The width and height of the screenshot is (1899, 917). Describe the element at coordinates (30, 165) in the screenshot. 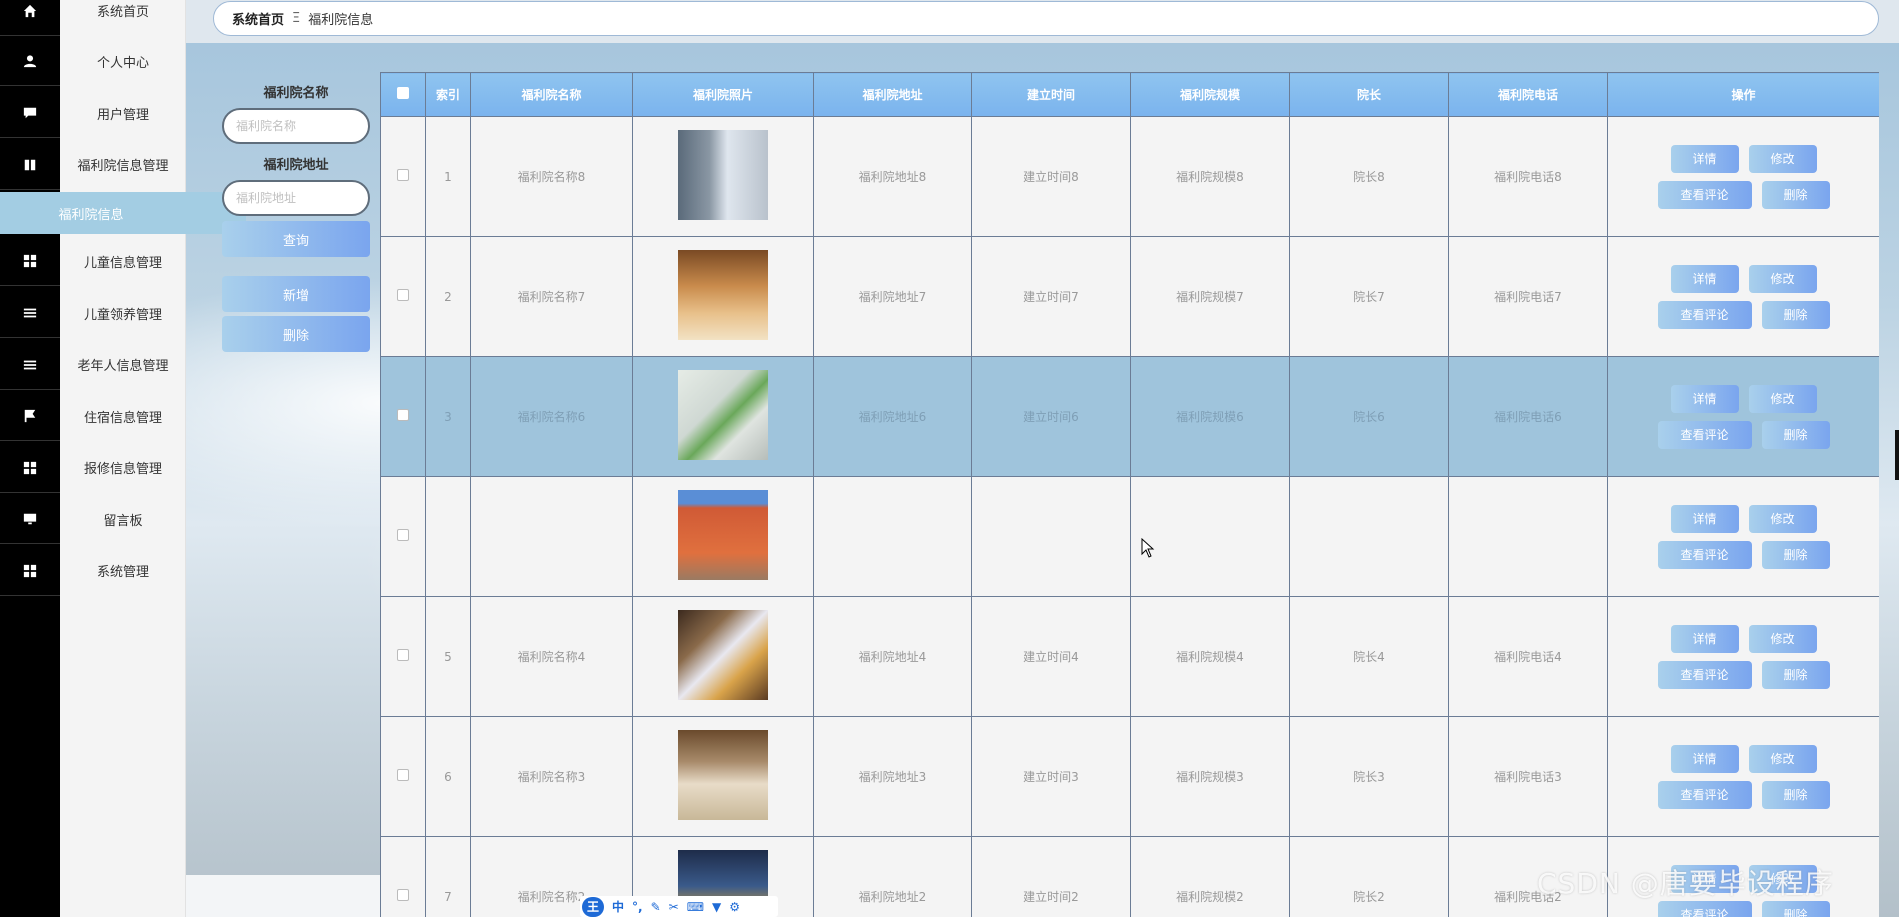

I see `book-icon` at that location.